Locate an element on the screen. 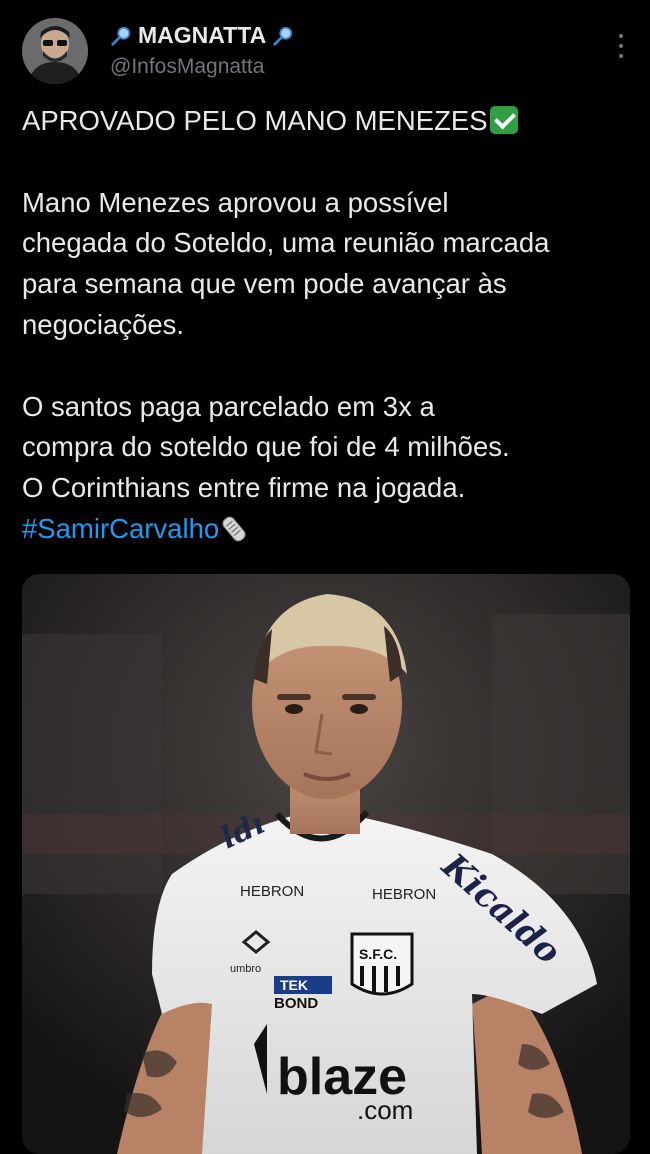 This screenshot has width=650, height=1154. text-line: negociações. is located at coordinates (103, 324).